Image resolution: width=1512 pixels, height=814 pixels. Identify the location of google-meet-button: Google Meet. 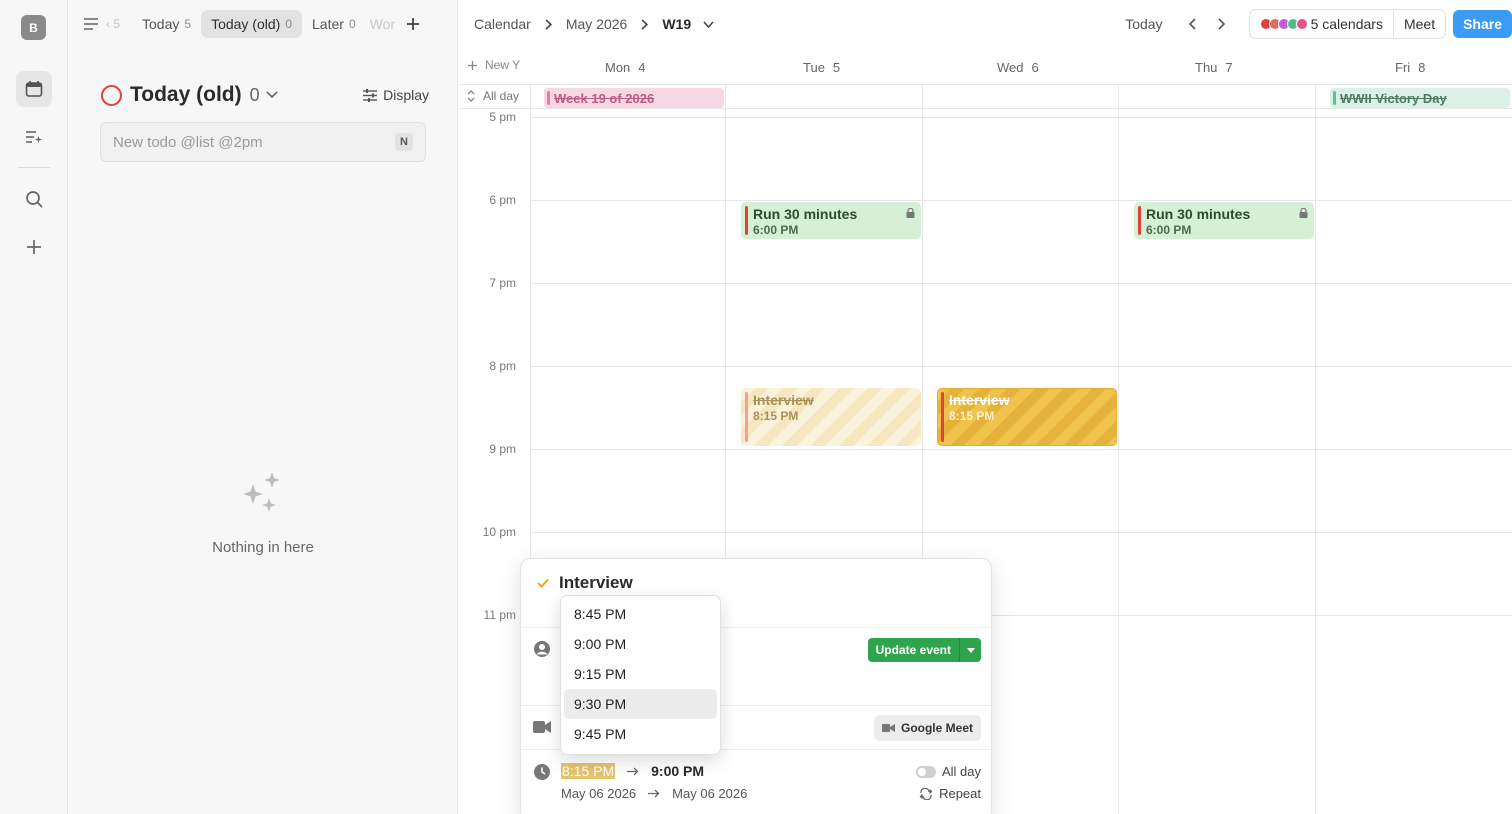
(927, 728).